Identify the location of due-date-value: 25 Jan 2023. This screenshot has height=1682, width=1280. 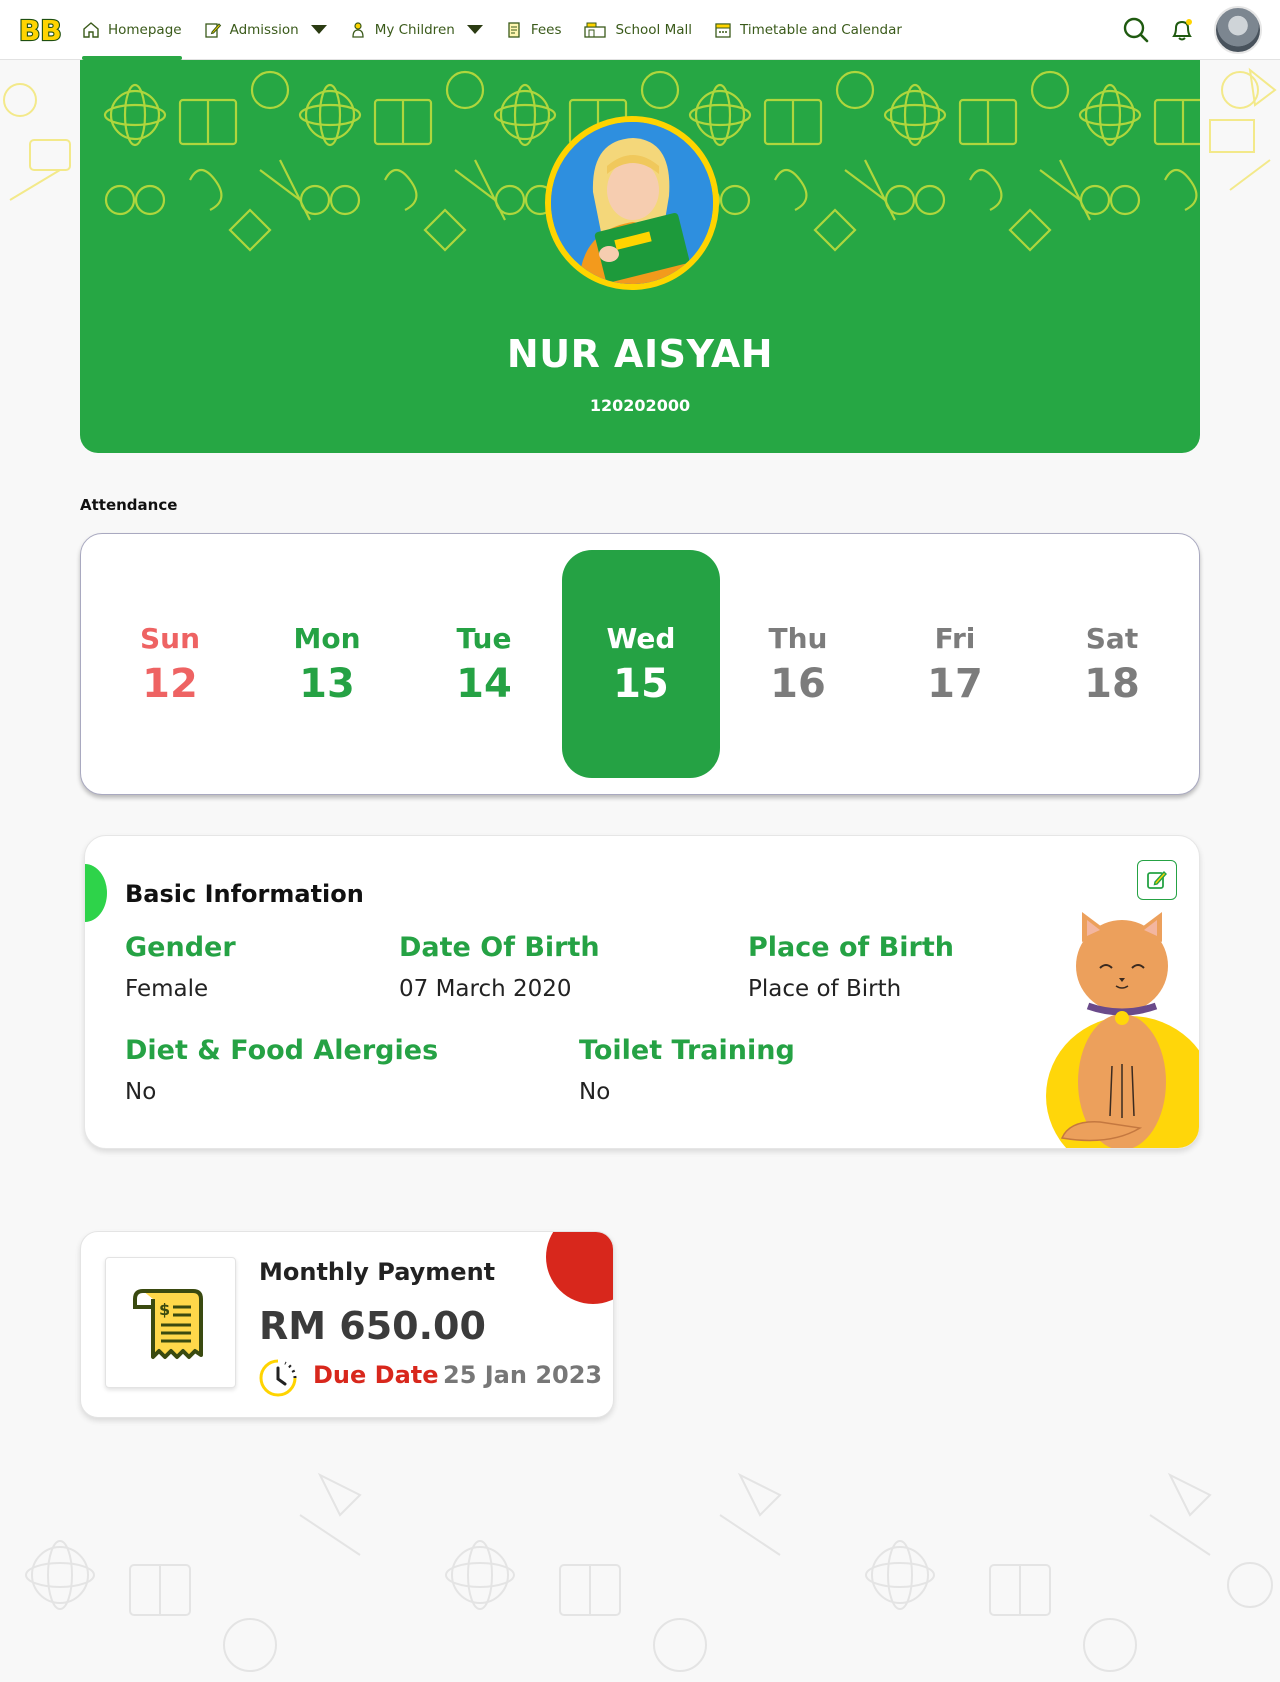
(523, 1375).